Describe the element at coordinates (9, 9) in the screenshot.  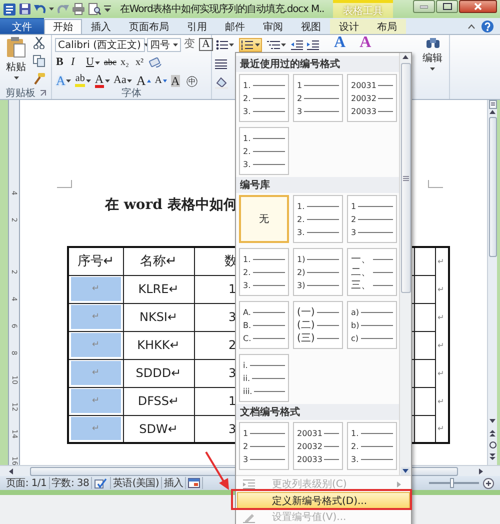
I see `word-icon` at that location.